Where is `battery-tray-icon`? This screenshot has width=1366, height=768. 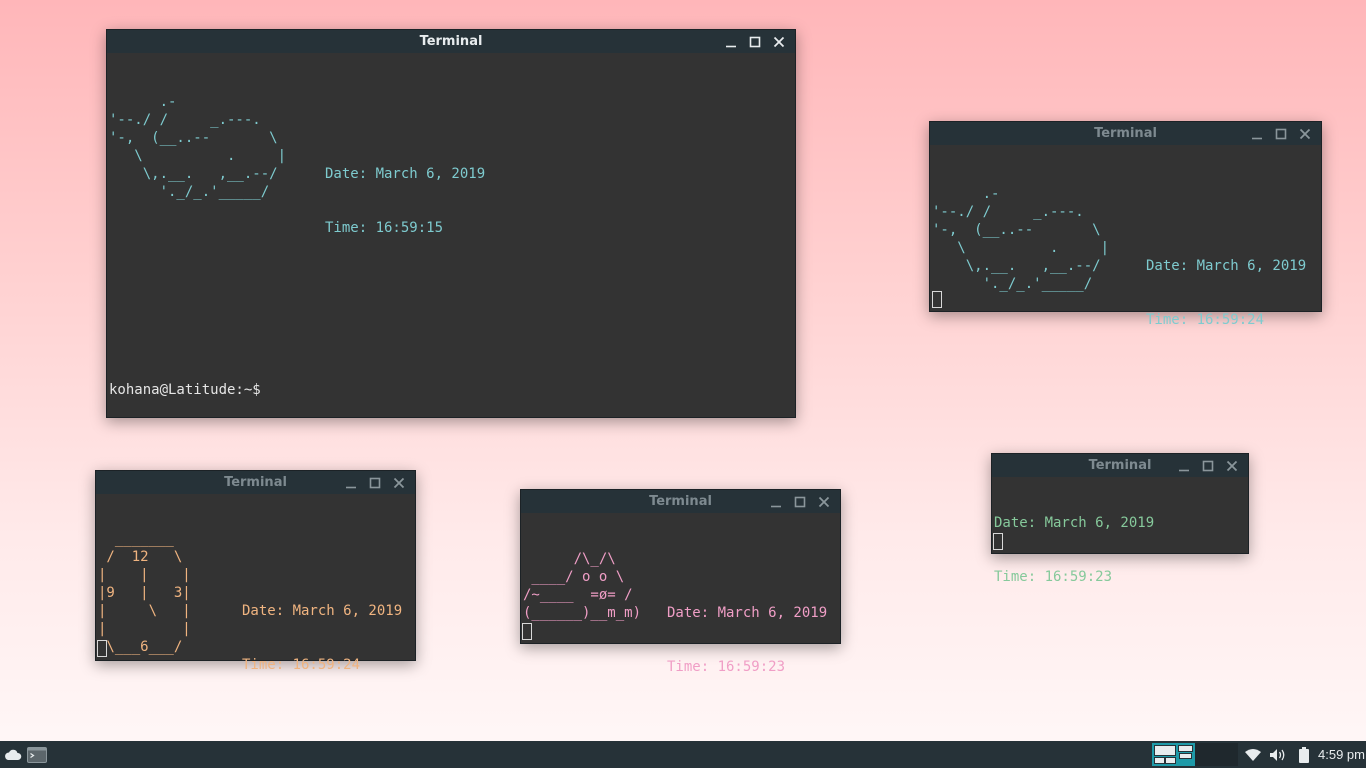 battery-tray-icon is located at coordinates (1304, 754).